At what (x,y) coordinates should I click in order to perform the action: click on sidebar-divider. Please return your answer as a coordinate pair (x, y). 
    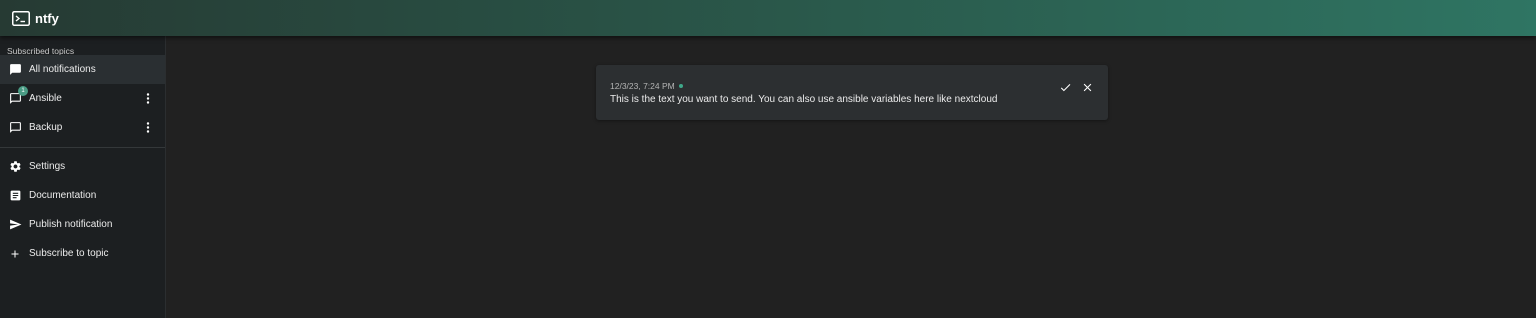
    Looking at the image, I should click on (82, 147).